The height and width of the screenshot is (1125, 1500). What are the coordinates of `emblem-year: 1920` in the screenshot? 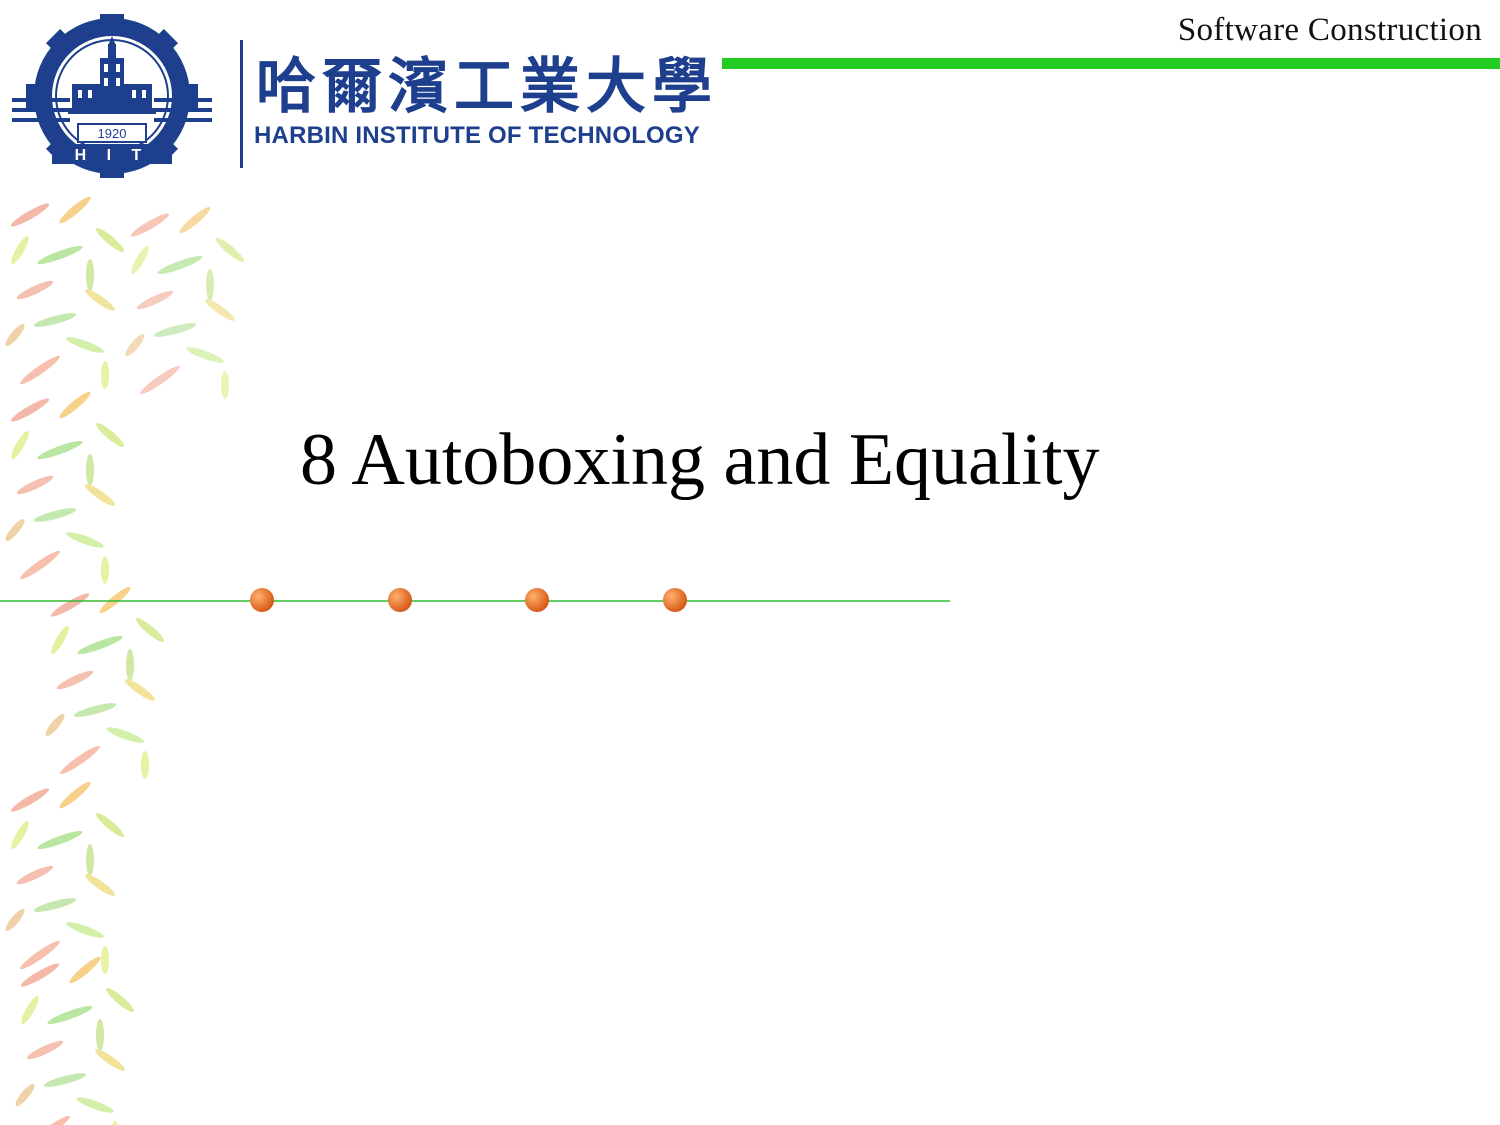 It's located at (112, 133).